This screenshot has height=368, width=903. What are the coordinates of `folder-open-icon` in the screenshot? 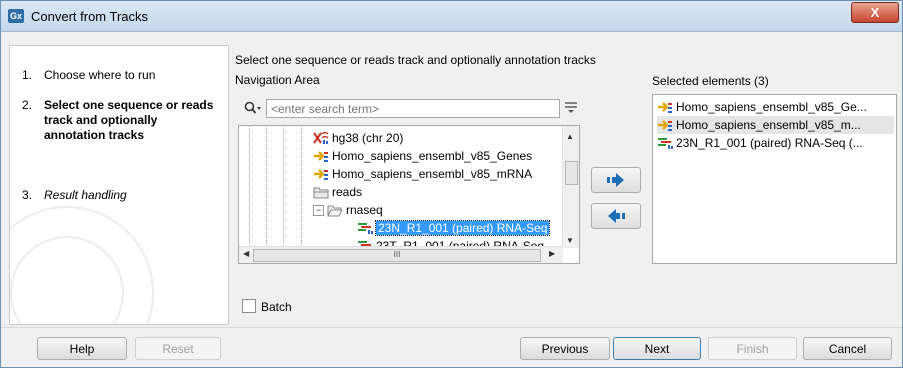 It's located at (335, 210).